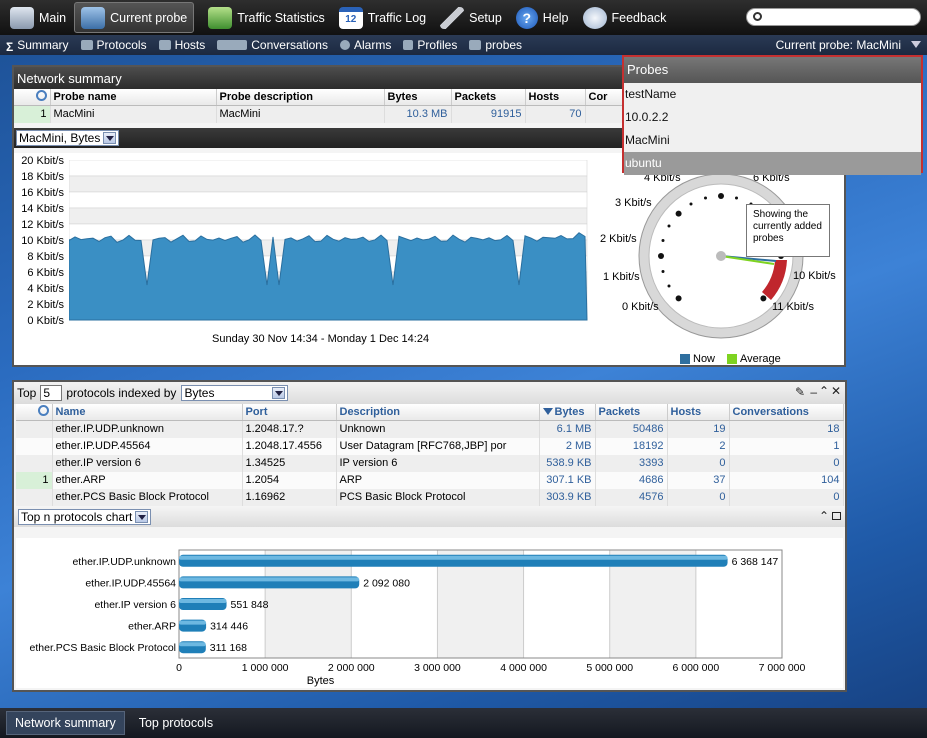  Describe the element at coordinates (229, 627) in the screenshot. I see `value-label: 314 446` at that location.